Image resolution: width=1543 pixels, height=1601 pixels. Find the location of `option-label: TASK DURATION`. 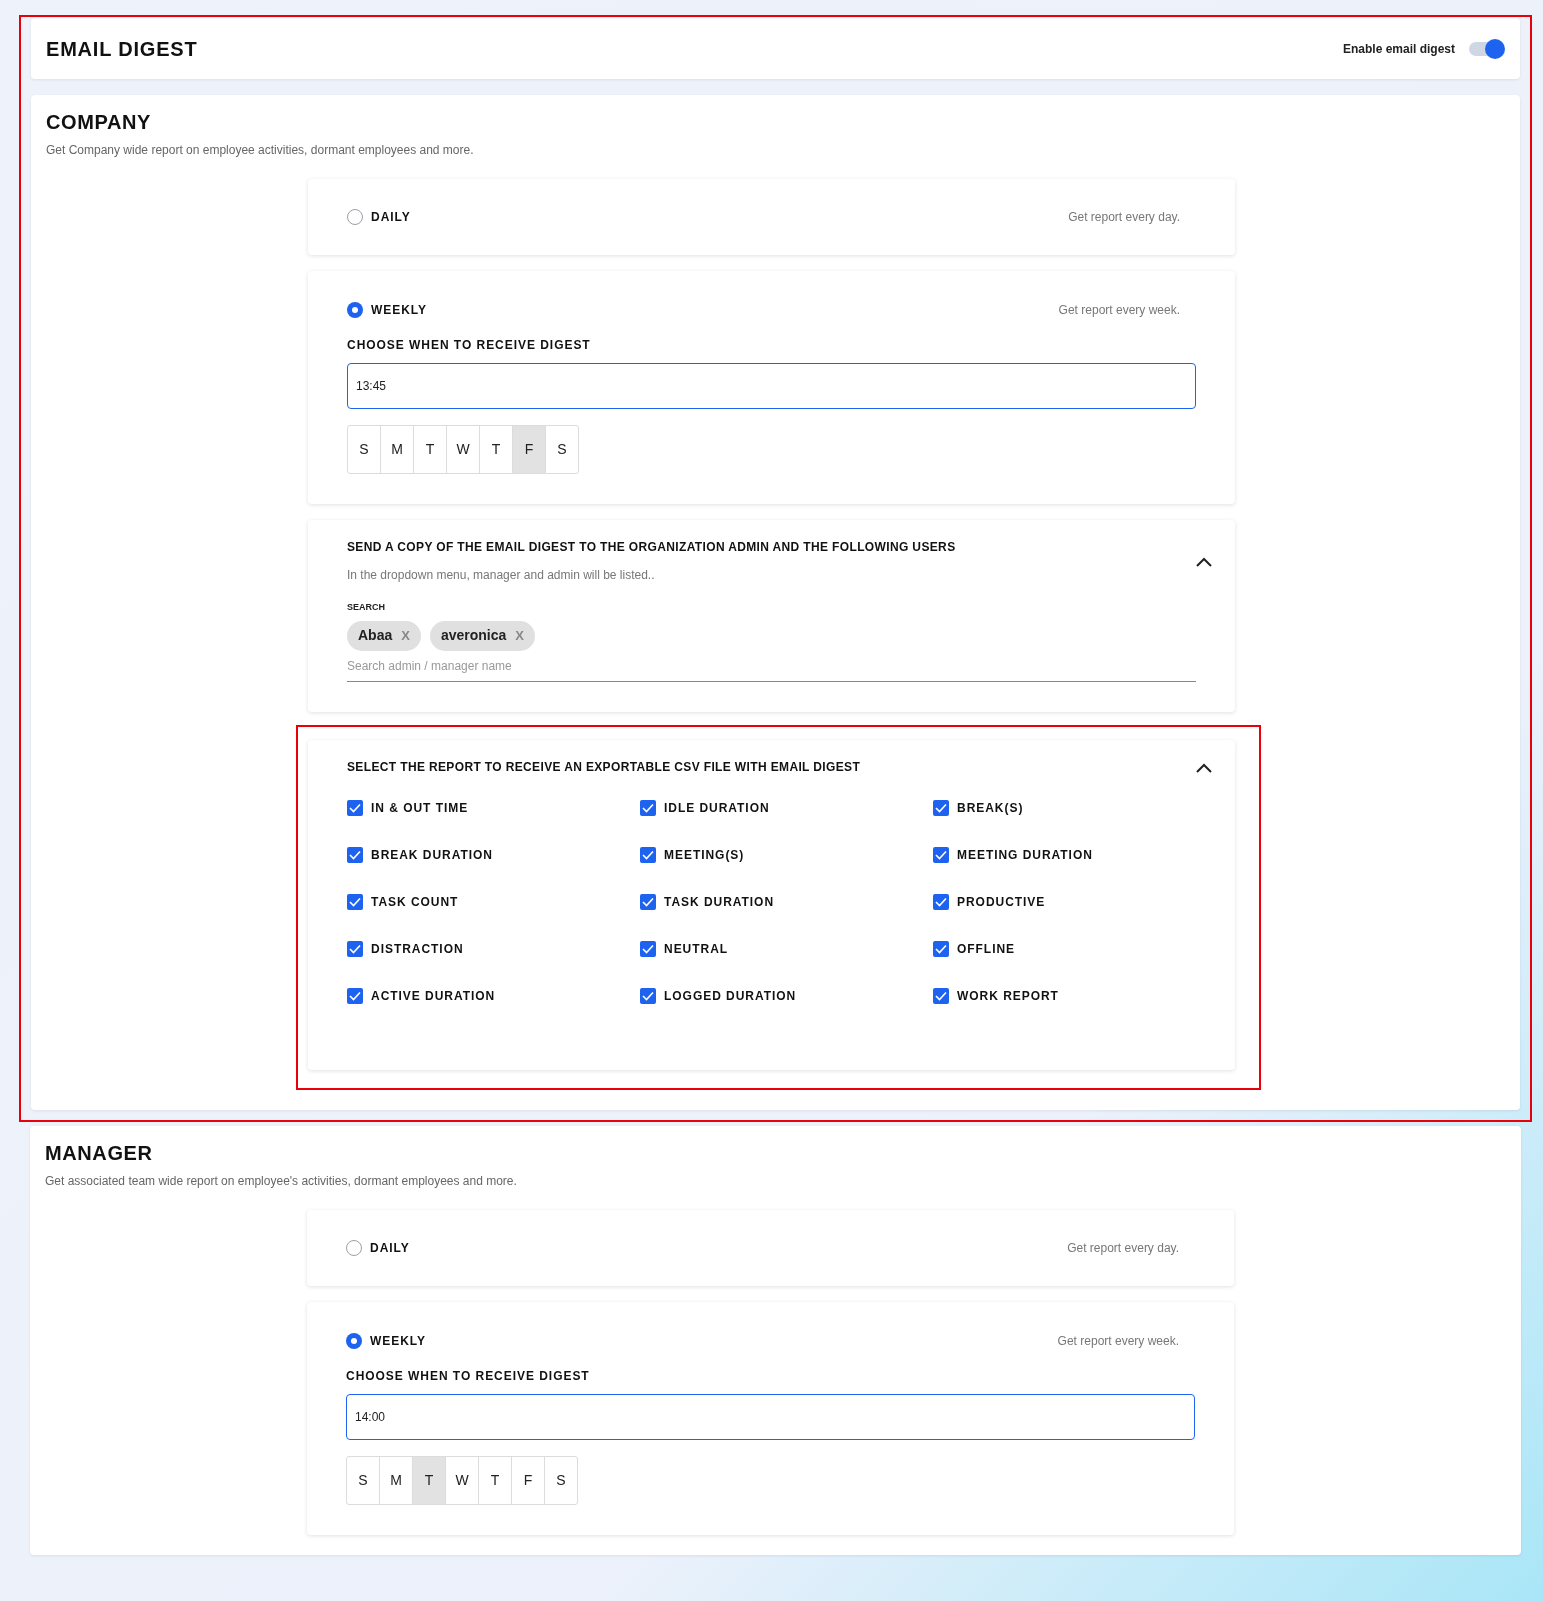

option-label: TASK DURATION is located at coordinates (719, 902).